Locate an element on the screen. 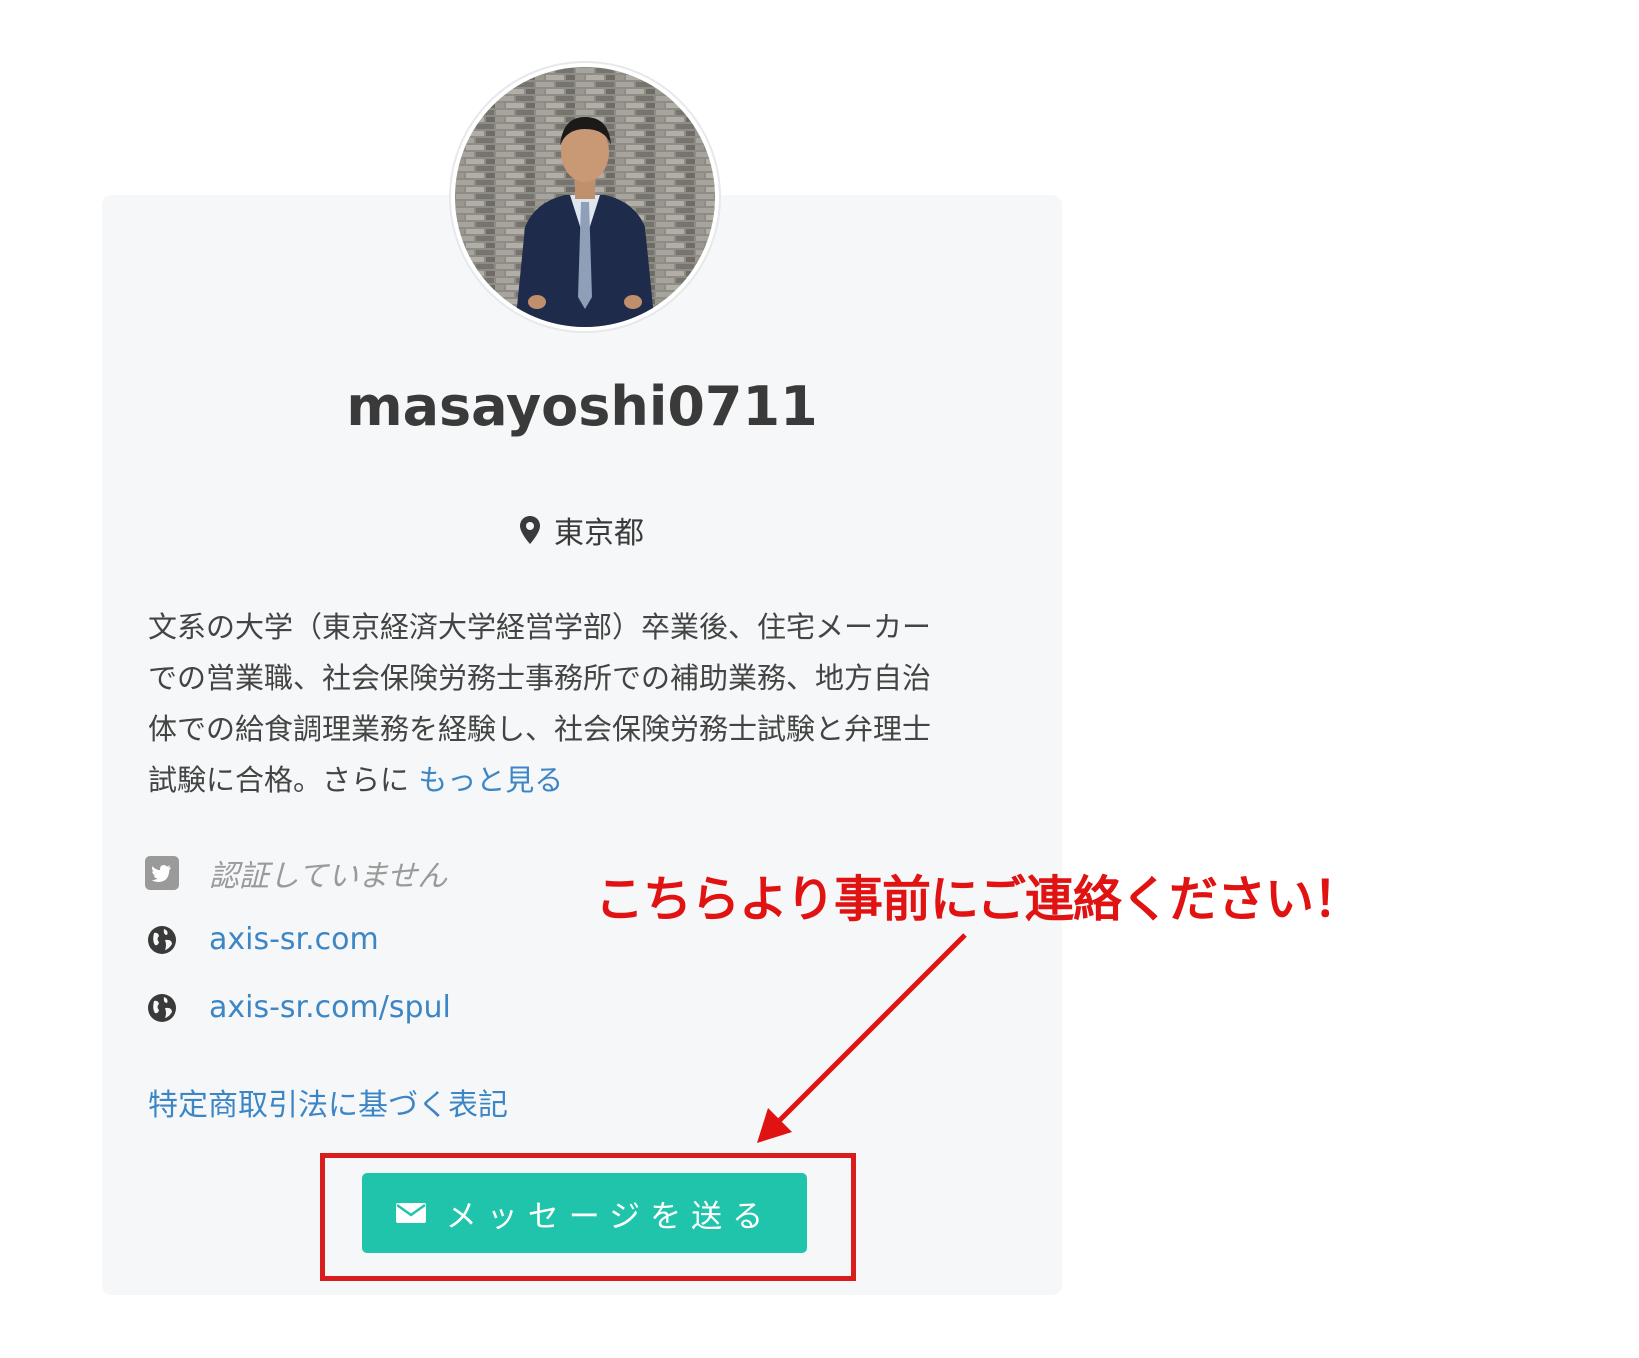  bio-line: 試験に合格。さらに is located at coordinates (283, 780).